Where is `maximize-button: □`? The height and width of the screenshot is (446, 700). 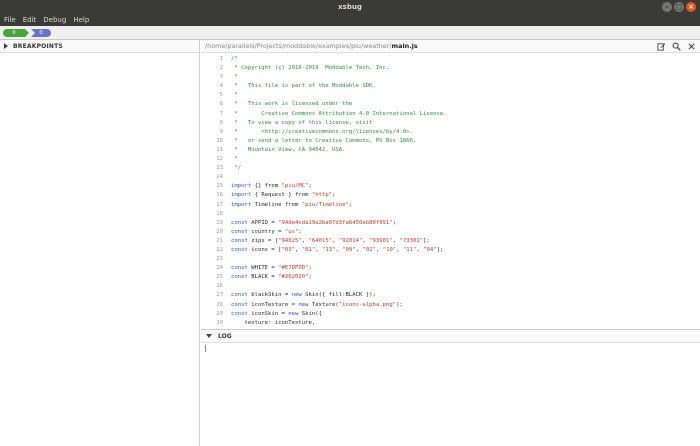
maximize-button: □ is located at coordinates (679, 7).